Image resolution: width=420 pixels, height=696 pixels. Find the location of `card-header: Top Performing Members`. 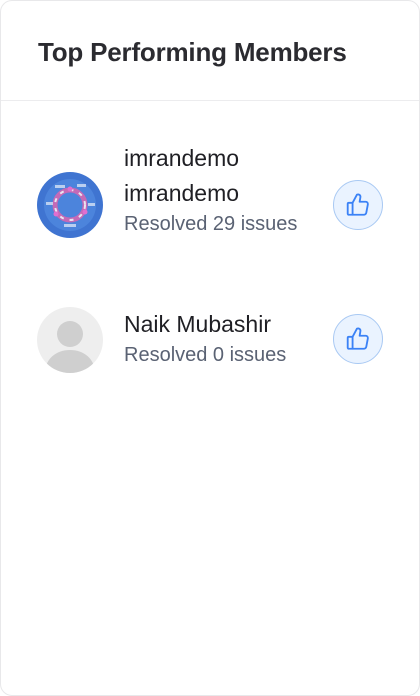

card-header: Top Performing Members is located at coordinates (210, 51).